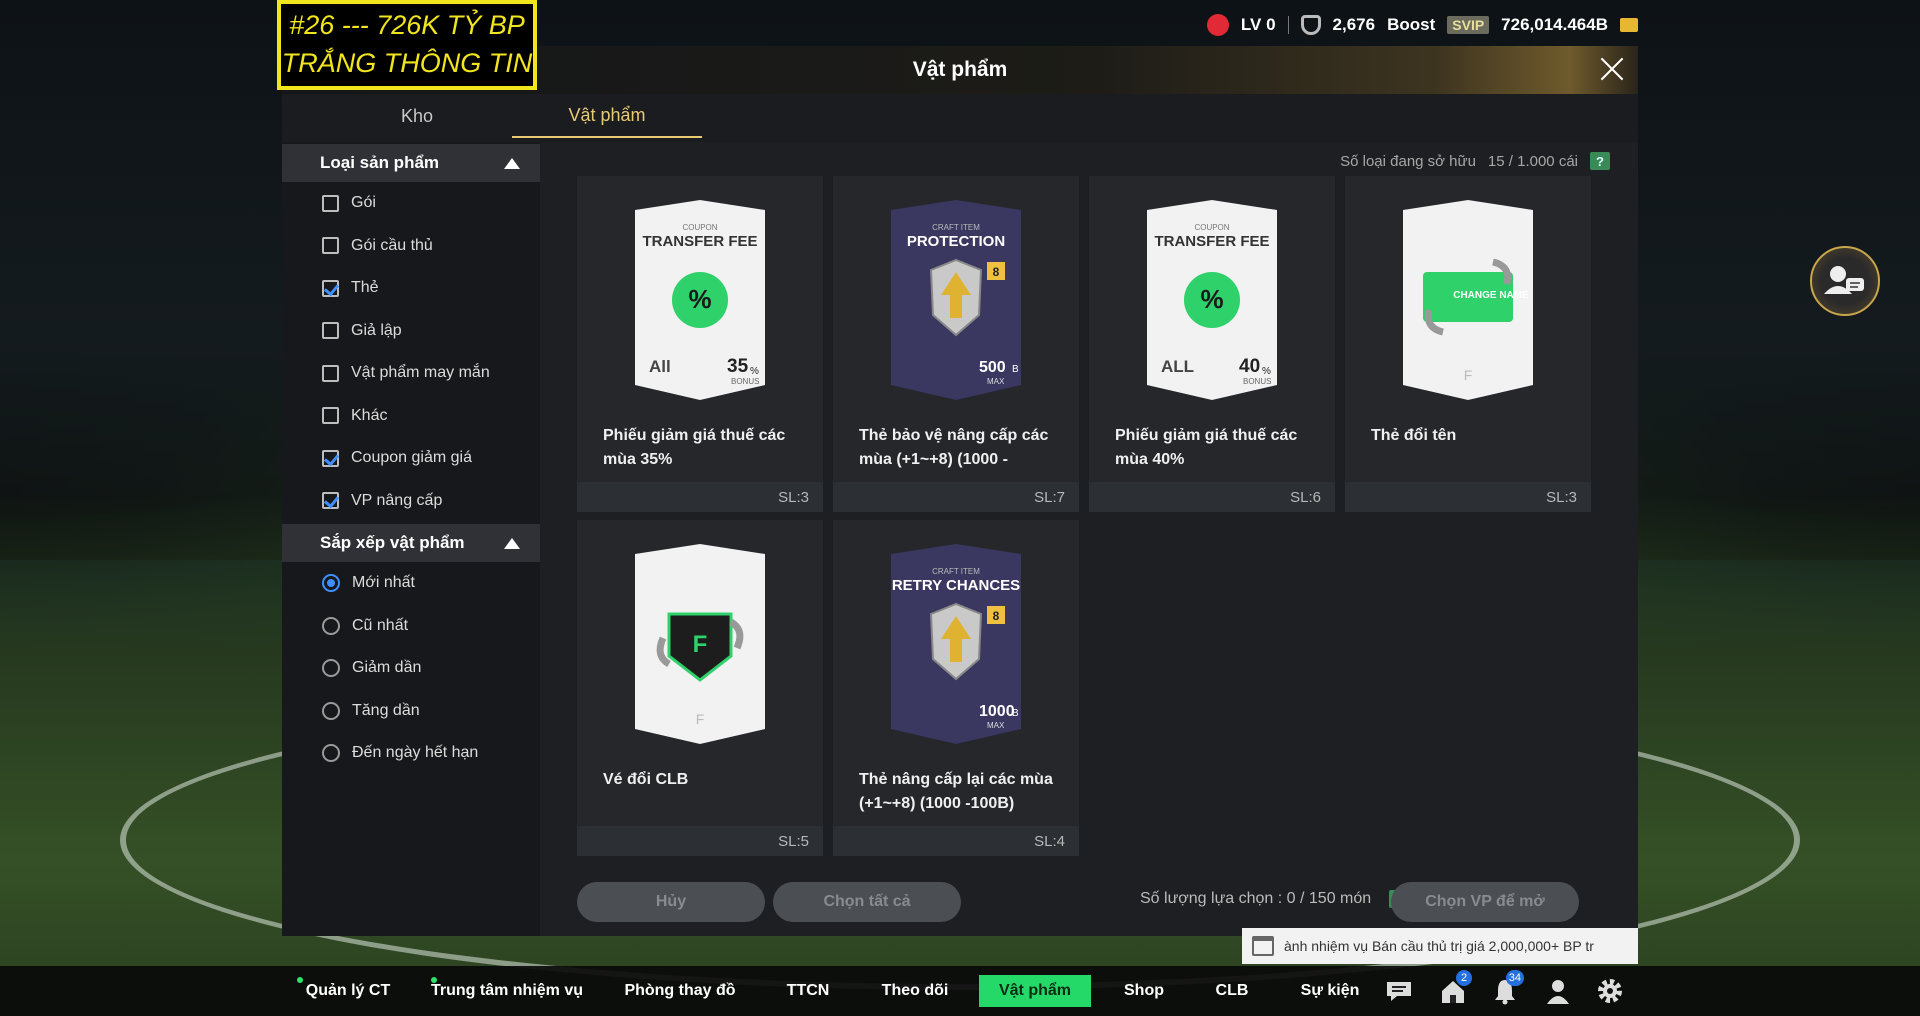  Describe the element at coordinates (1514, 978) in the screenshot. I see `bell-badge: 34` at that location.